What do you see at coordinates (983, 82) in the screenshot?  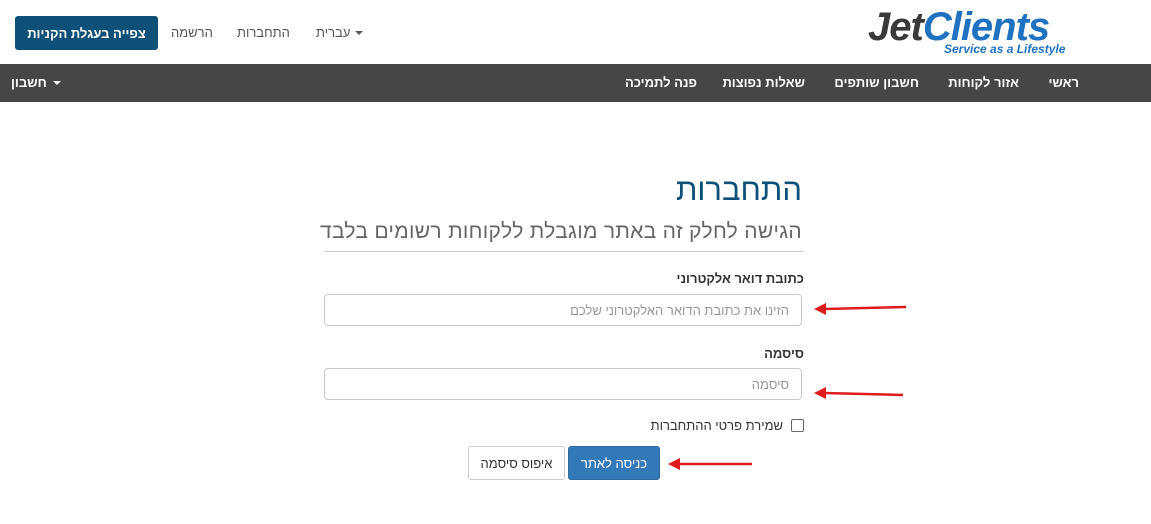 I see `nav-item-client-area: אזור לקוחות` at bounding box center [983, 82].